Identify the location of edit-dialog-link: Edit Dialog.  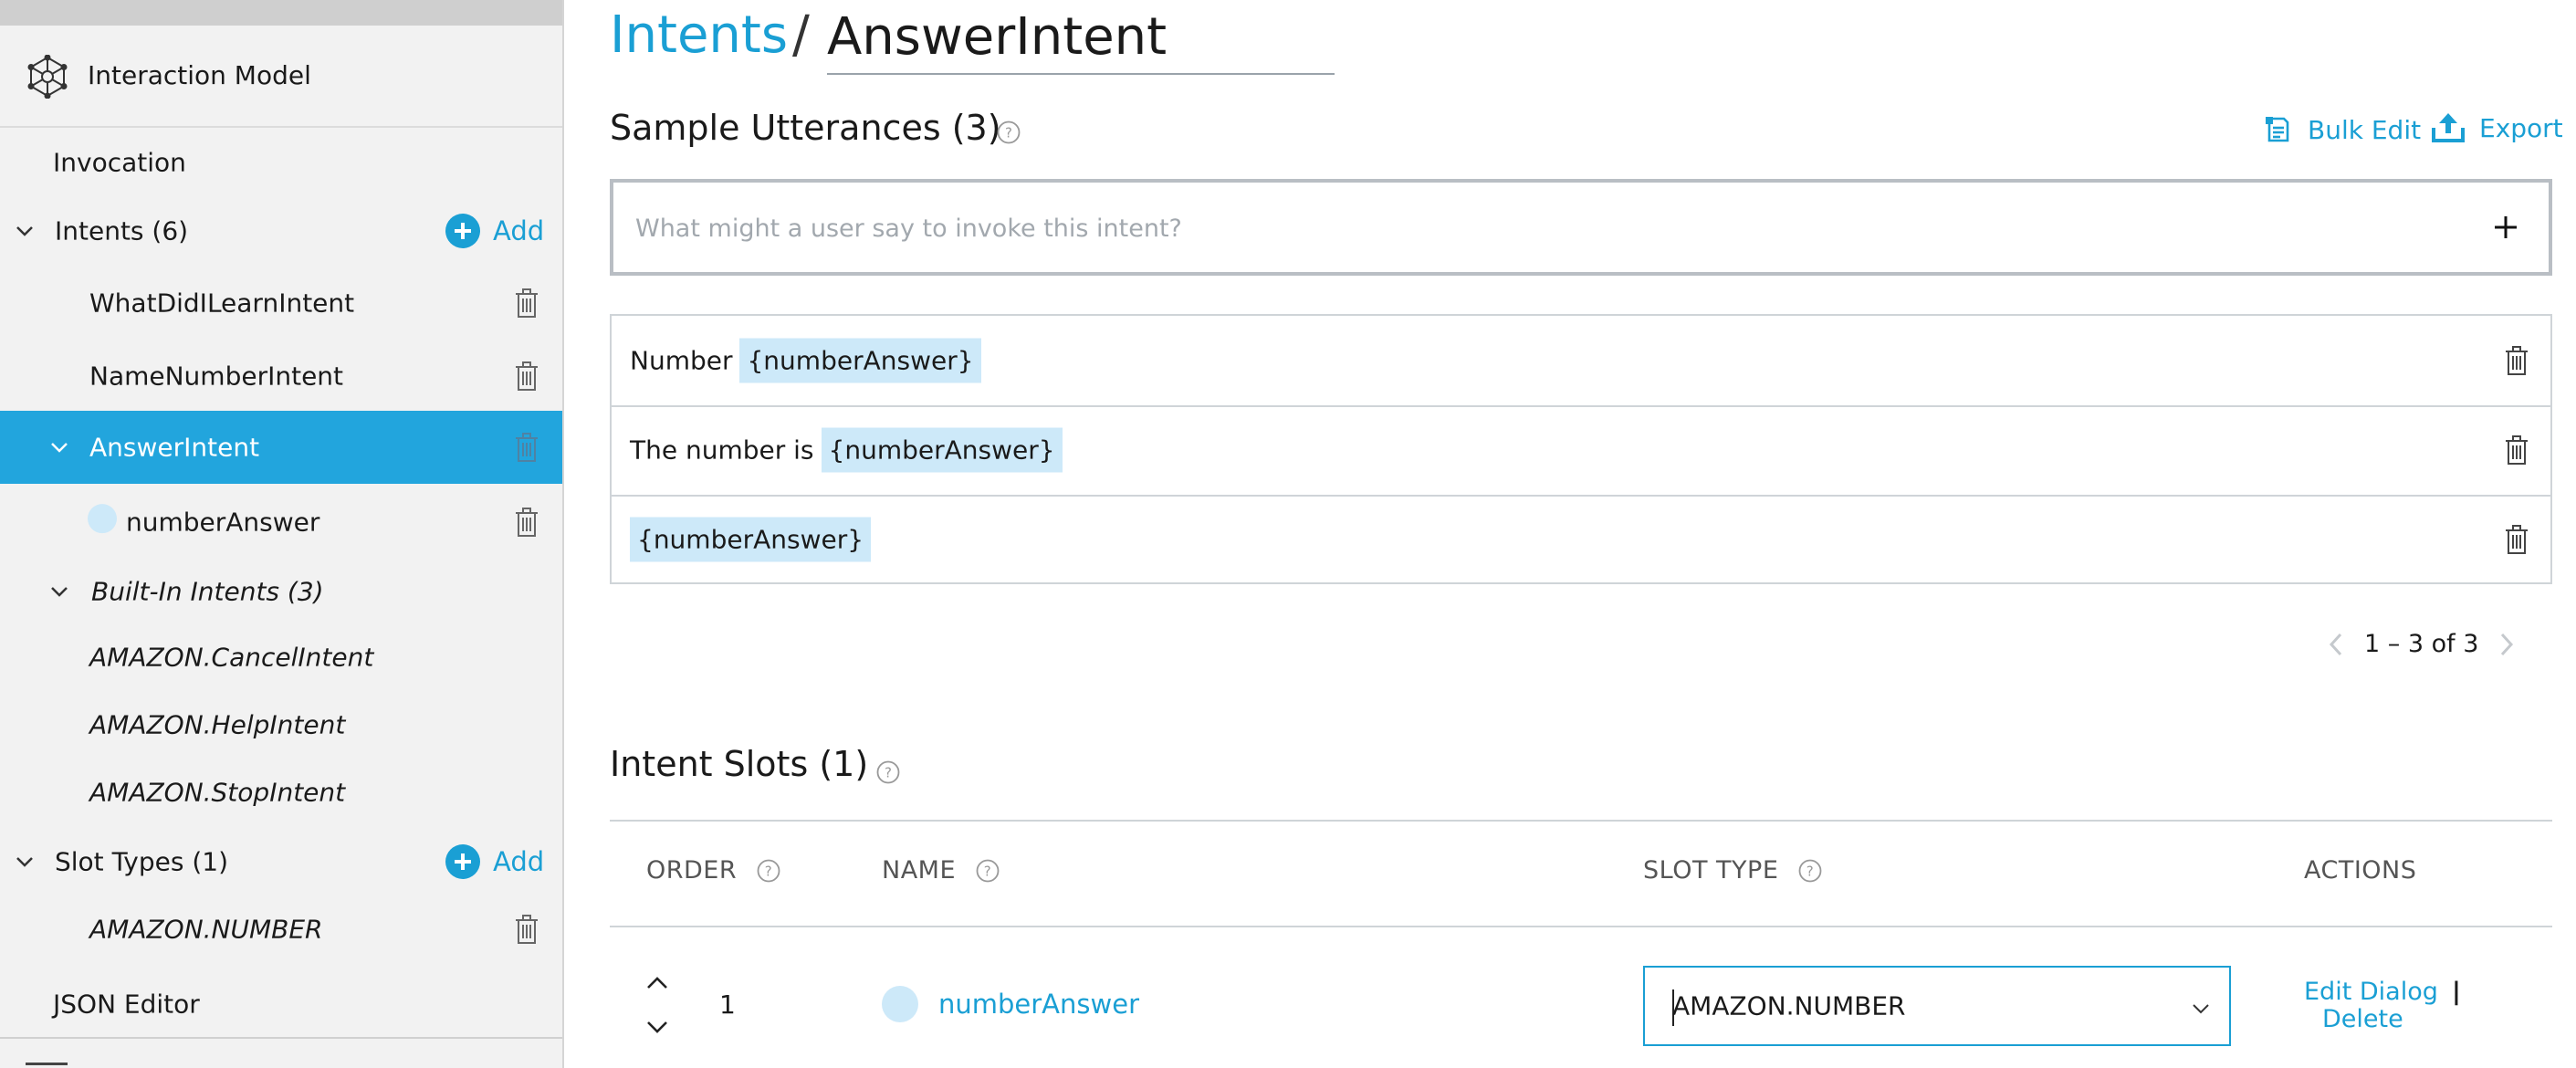
(2371, 992).